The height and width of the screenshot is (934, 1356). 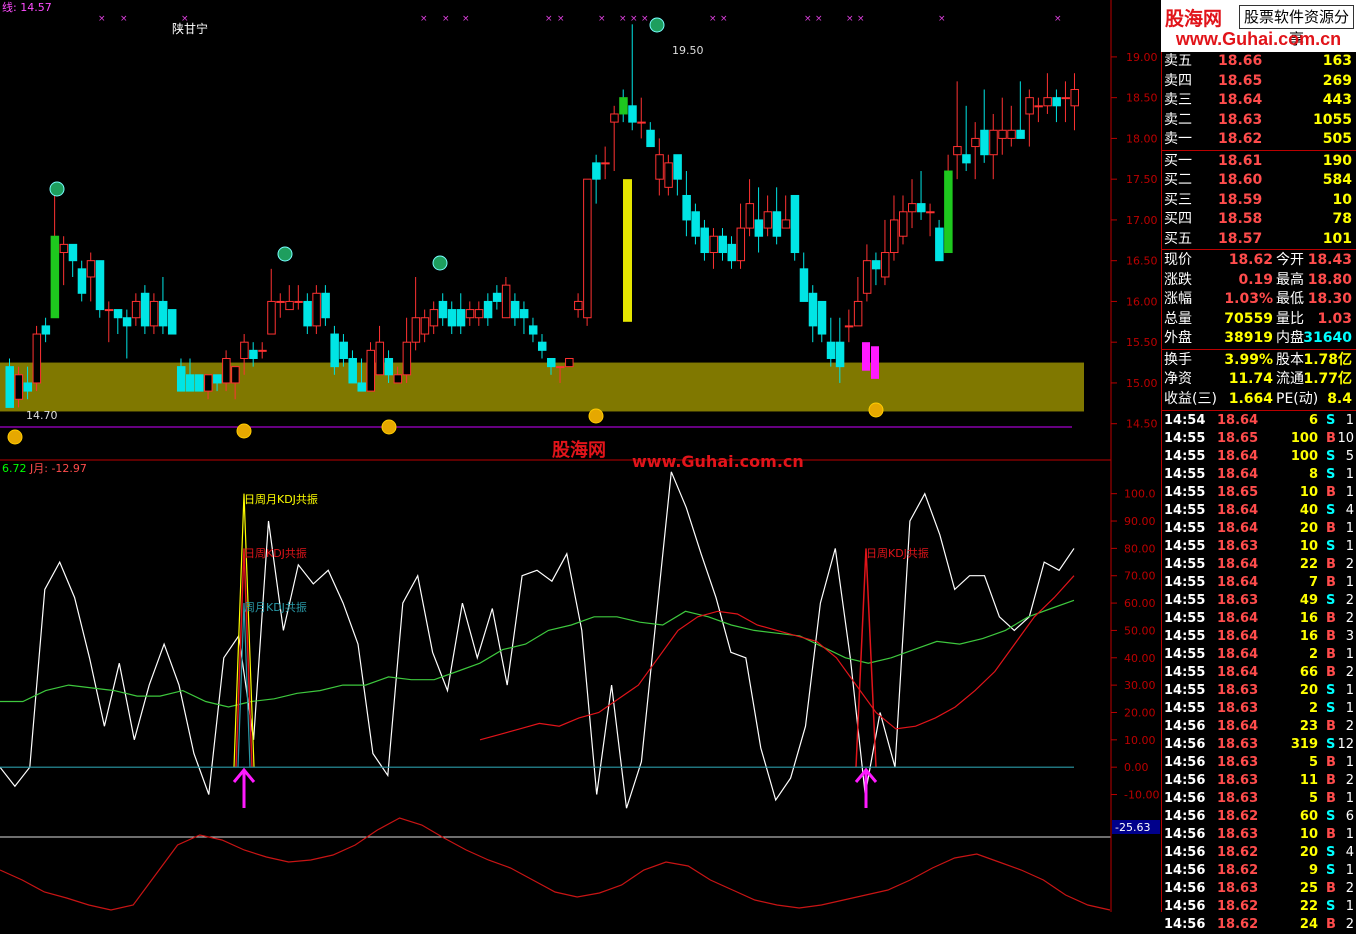 I want to click on tick-price: 18.64, so click(x=1238, y=672).